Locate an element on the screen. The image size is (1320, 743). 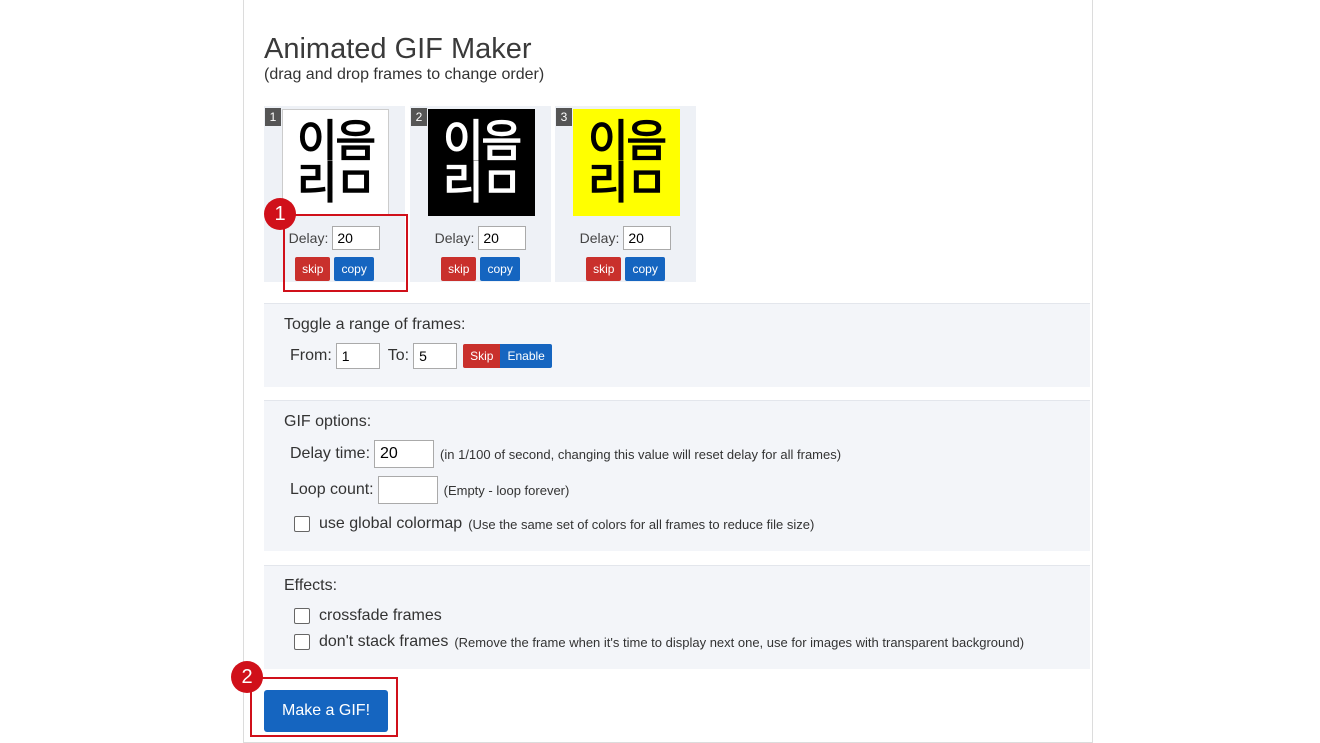
from-label: From: is located at coordinates (311, 355).